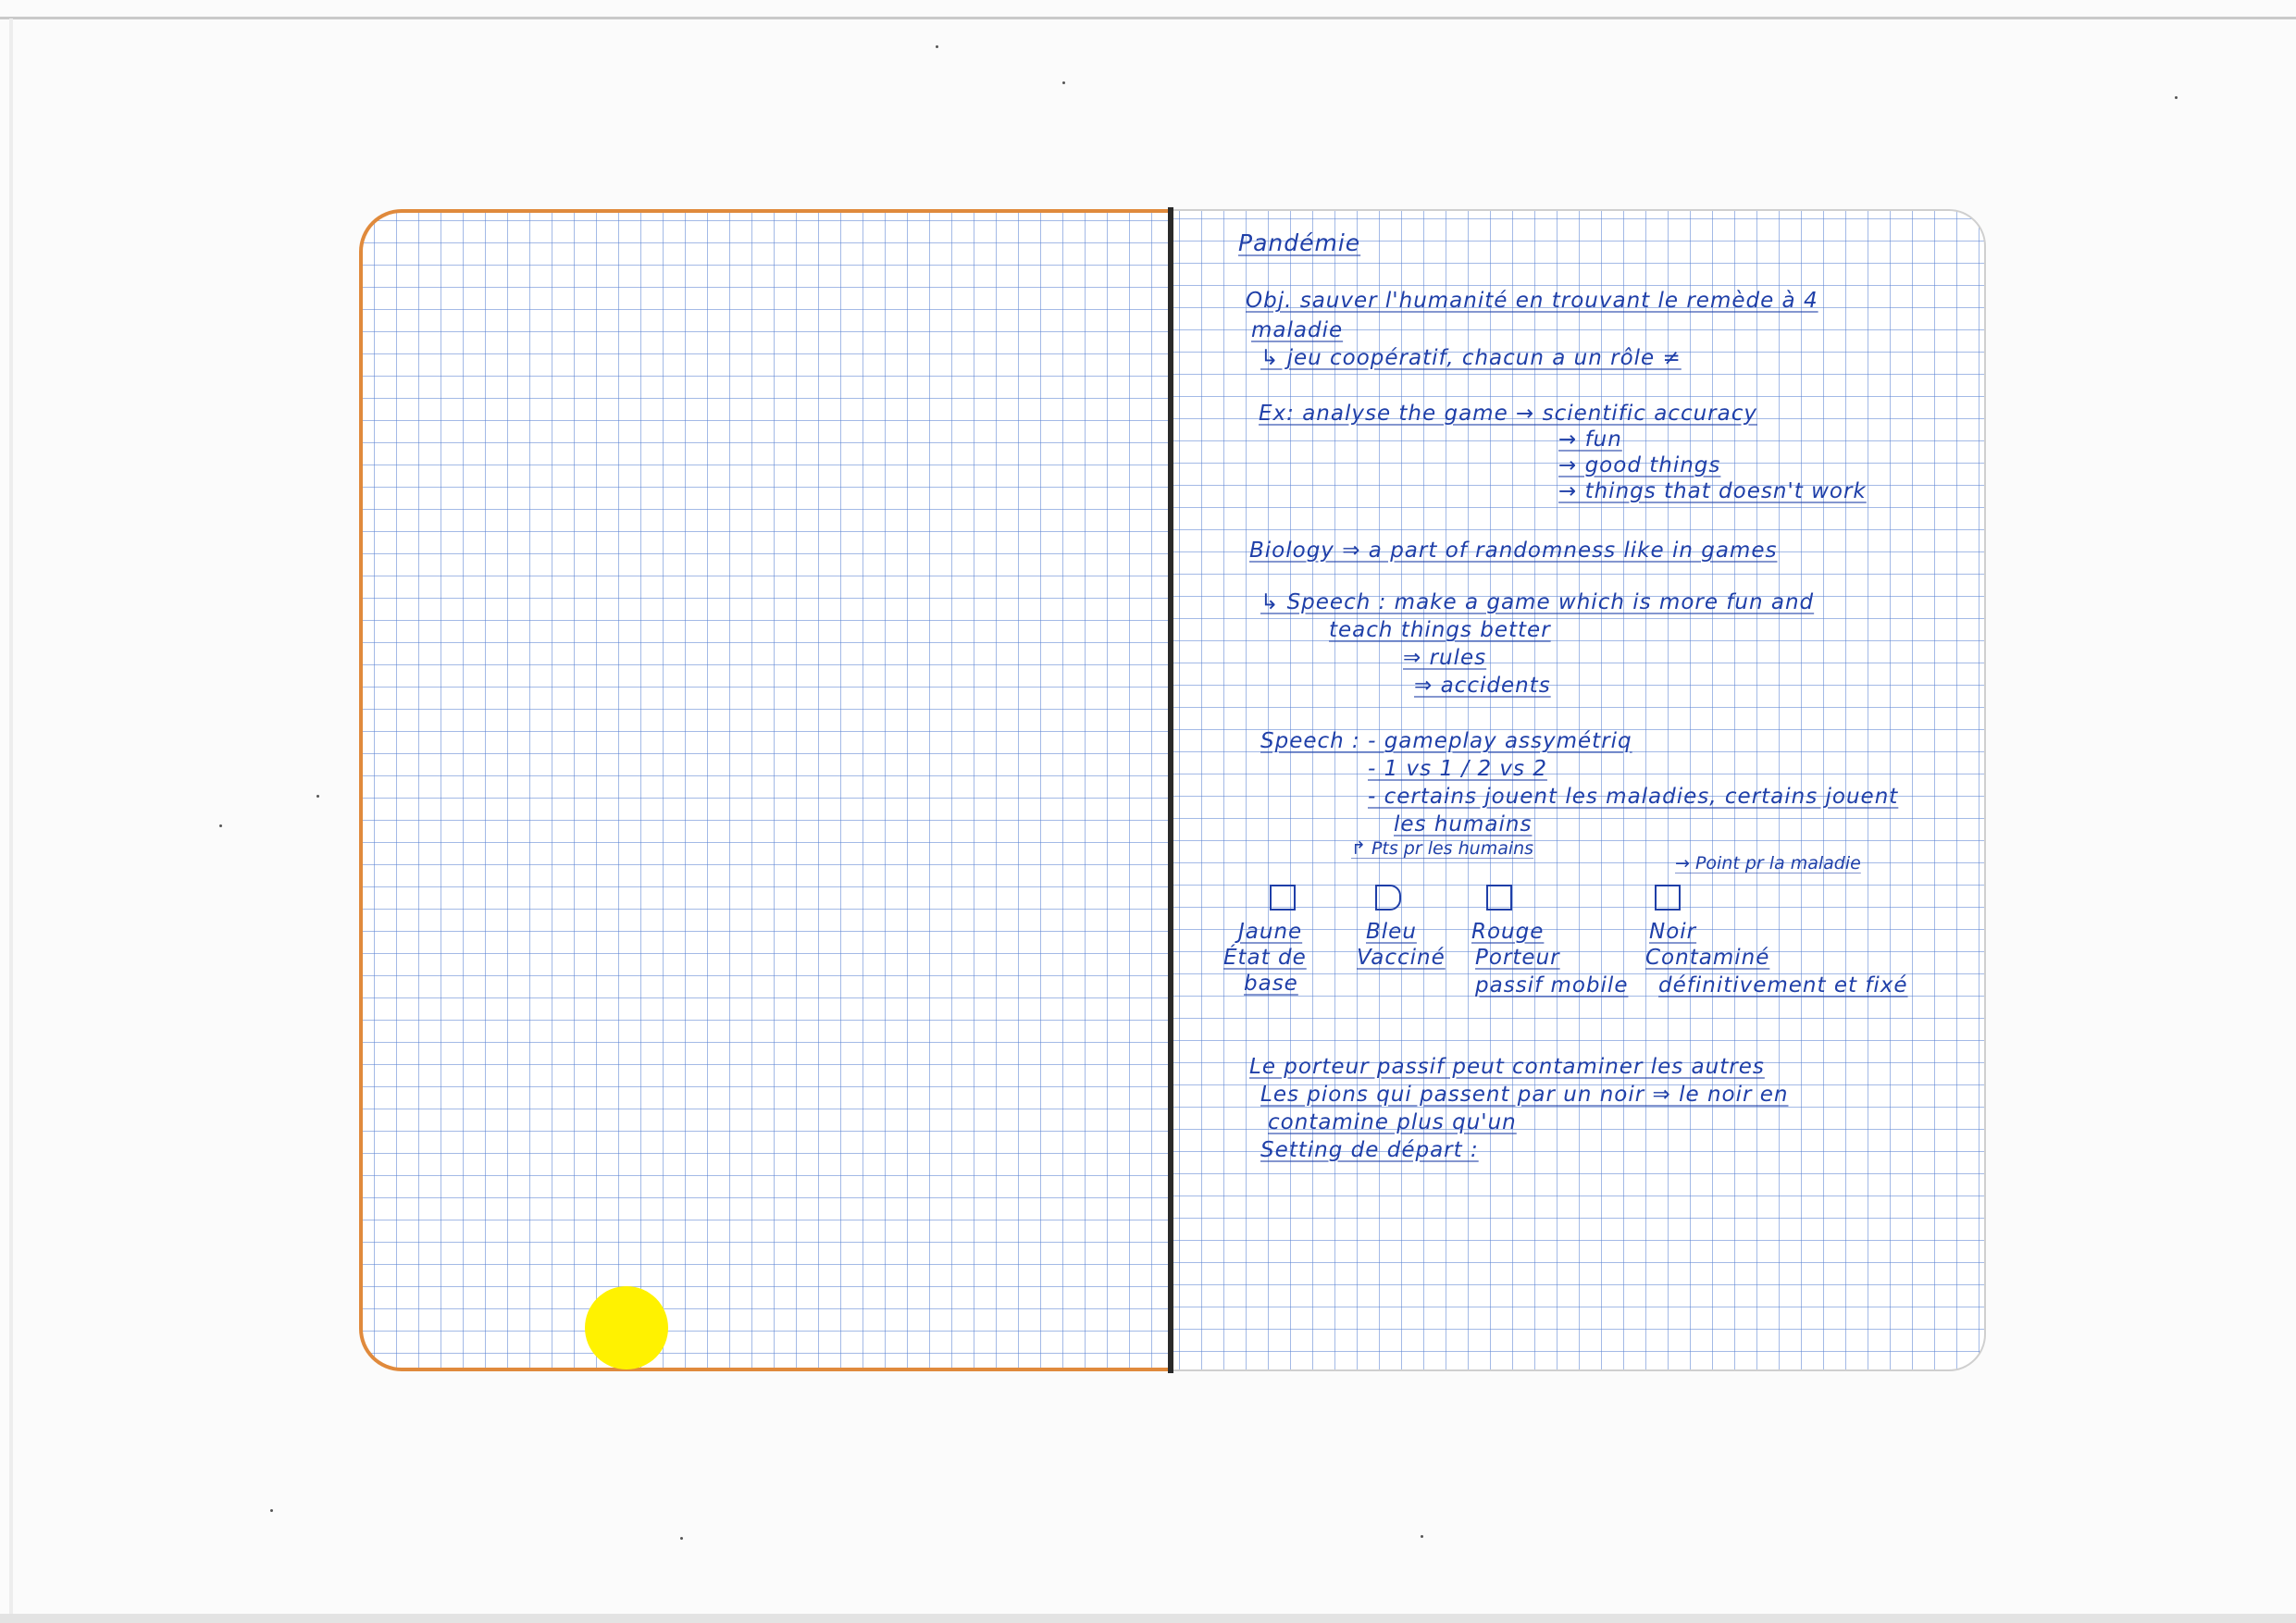 This screenshot has width=2296, height=1623. Describe the element at coordinates (1445, 658) in the screenshot. I see `speech-line: ⇒ rules` at that location.